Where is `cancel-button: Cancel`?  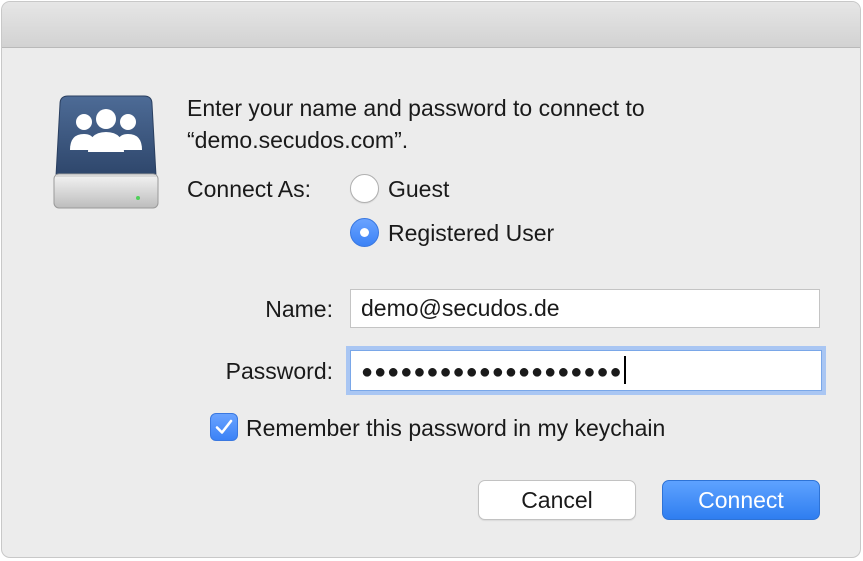
cancel-button: Cancel is located at coordinates (557, 500).